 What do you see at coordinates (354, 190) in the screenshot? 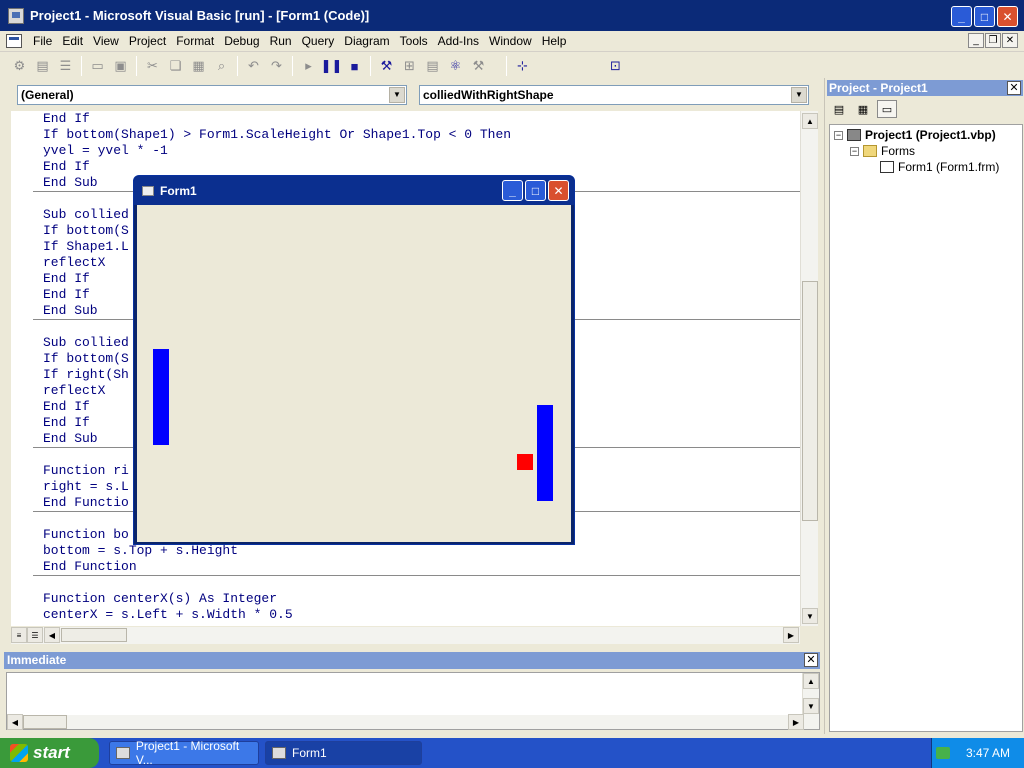
I see `form1-title-bar: Form1 _ □ ✕` at bounding box center [354, 190].